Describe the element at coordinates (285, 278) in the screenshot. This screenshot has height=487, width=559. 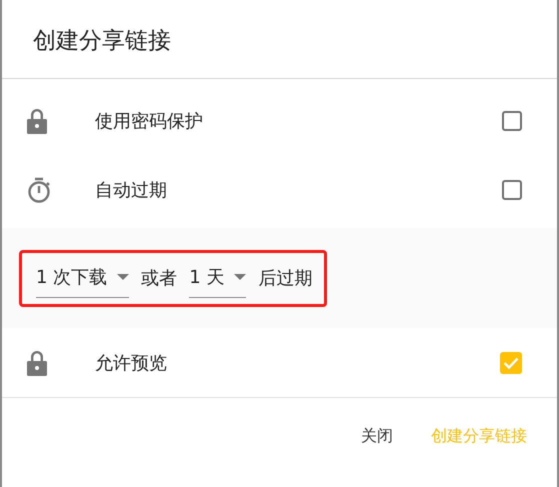
I see `expiry-text: 后过期` at that location.